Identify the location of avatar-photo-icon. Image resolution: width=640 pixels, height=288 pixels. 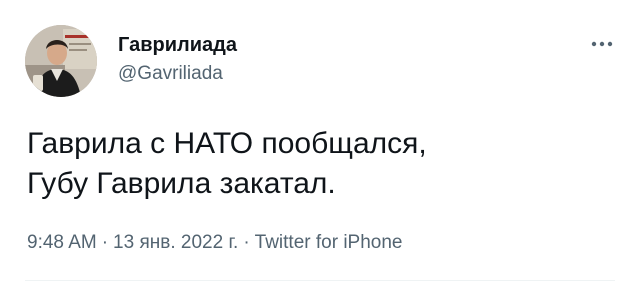
(61, 61).